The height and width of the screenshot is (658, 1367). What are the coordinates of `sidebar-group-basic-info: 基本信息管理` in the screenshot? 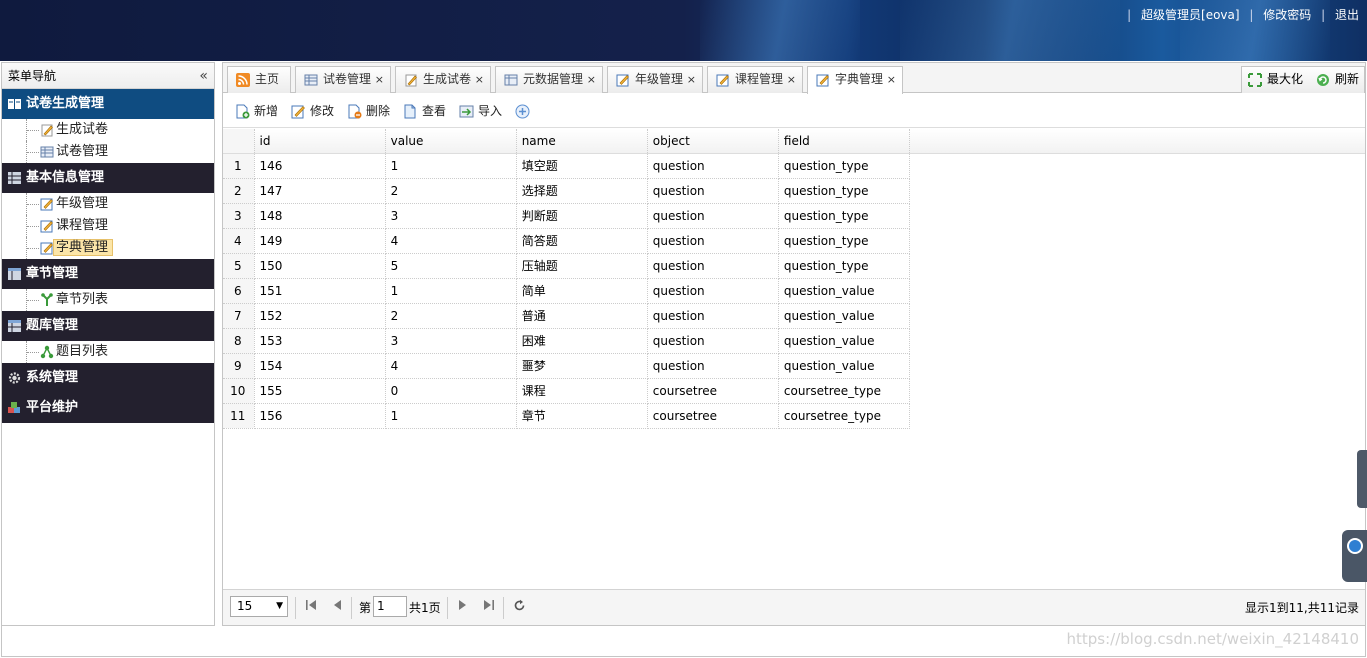 It's located at (108, 178).